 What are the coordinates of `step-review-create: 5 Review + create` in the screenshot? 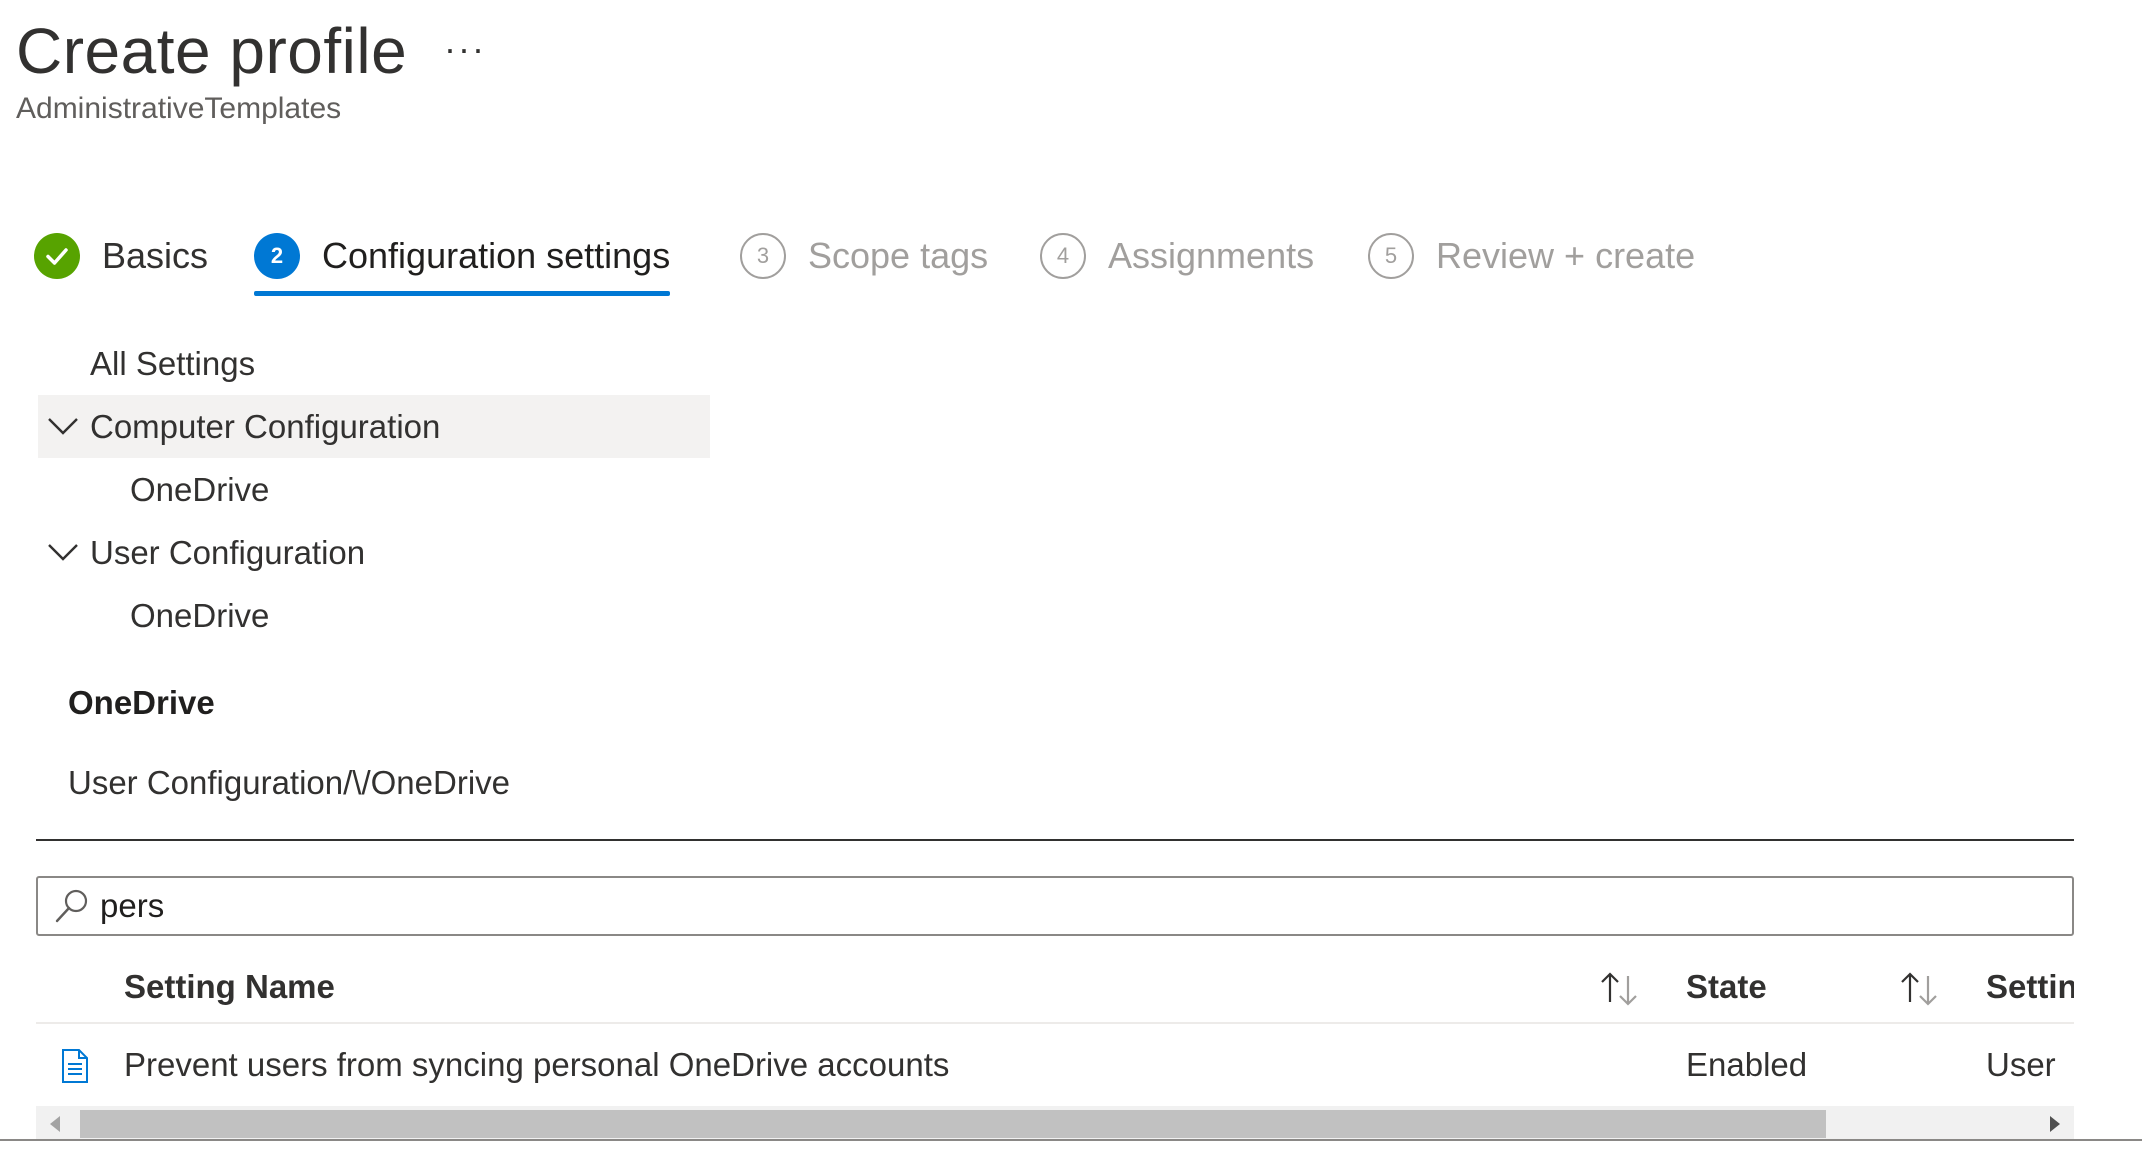 It's located at (1531, 256).